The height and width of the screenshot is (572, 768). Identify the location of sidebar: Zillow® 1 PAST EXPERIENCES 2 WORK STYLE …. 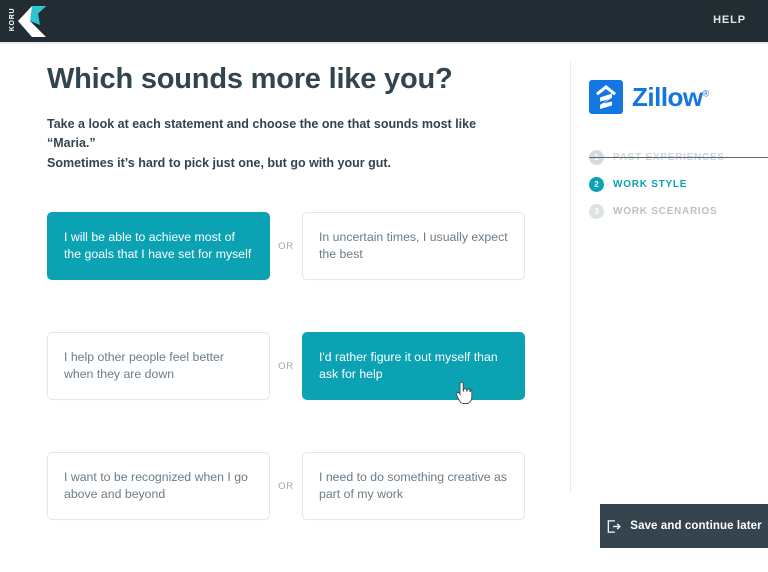
(671, 152).